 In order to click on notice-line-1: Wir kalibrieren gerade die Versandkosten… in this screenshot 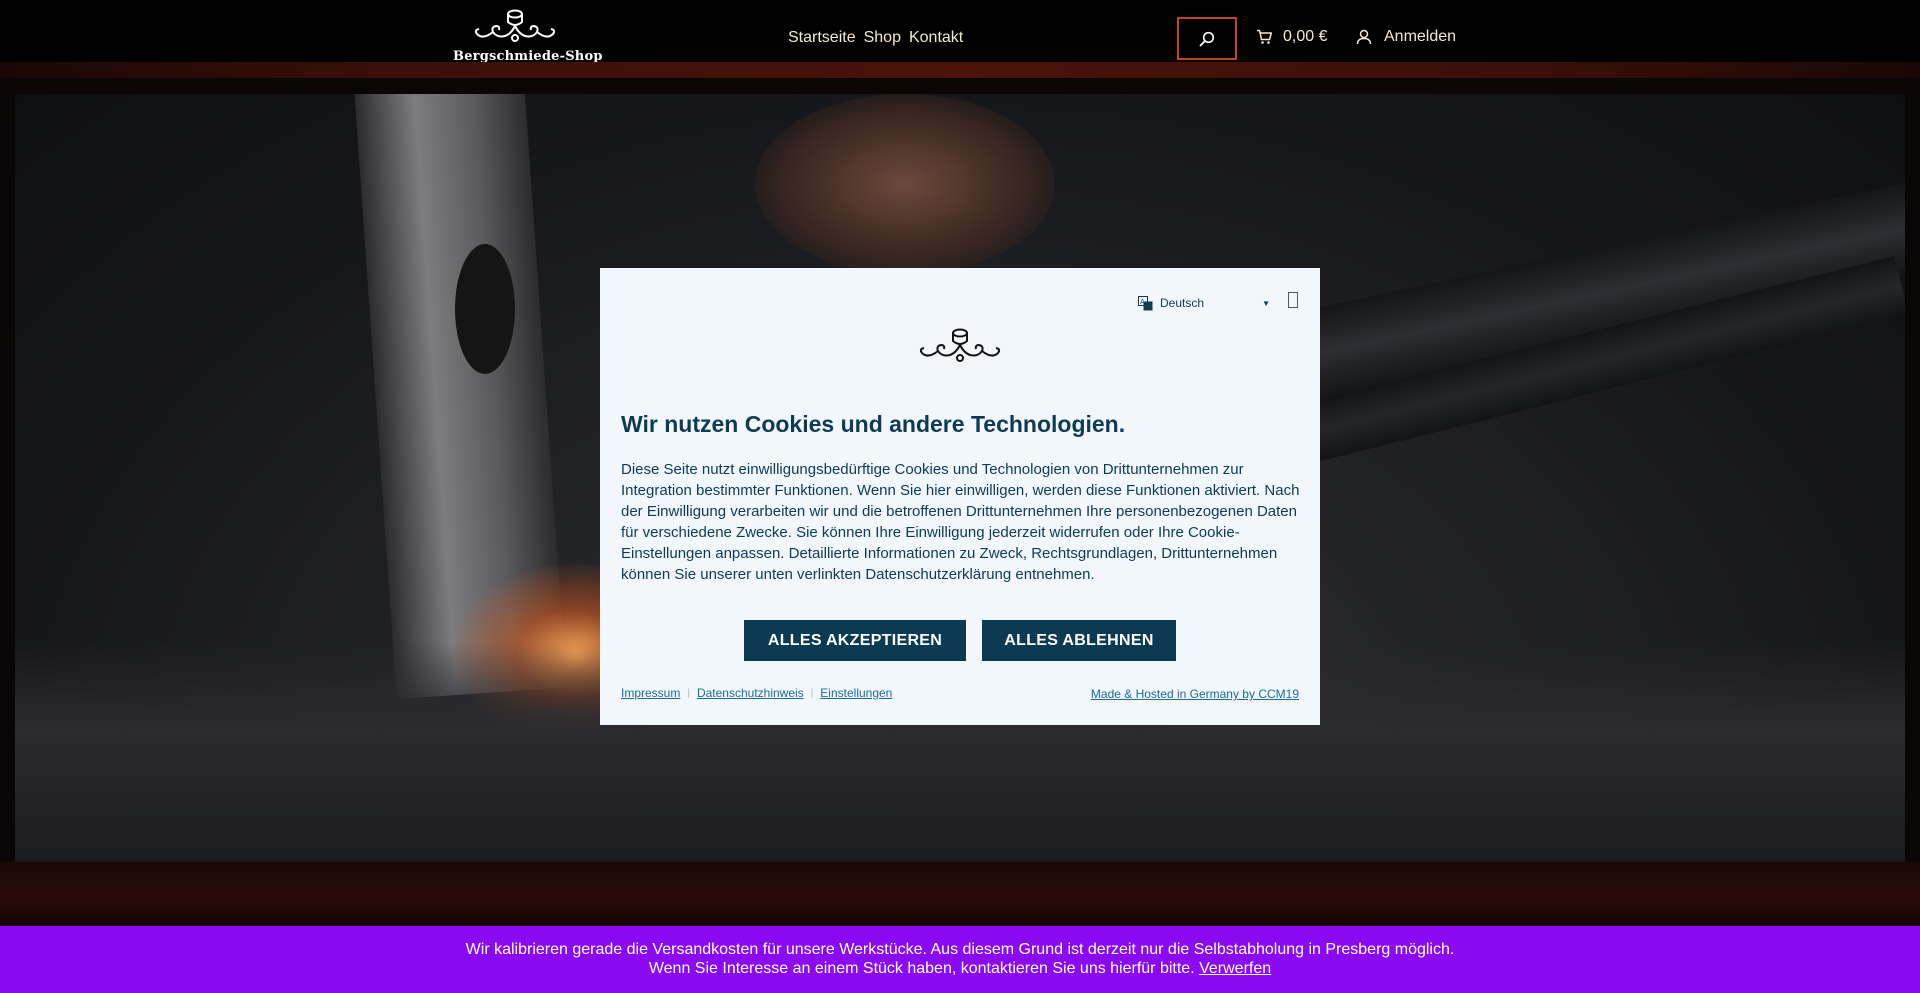, I will do `click(960, 949)`.